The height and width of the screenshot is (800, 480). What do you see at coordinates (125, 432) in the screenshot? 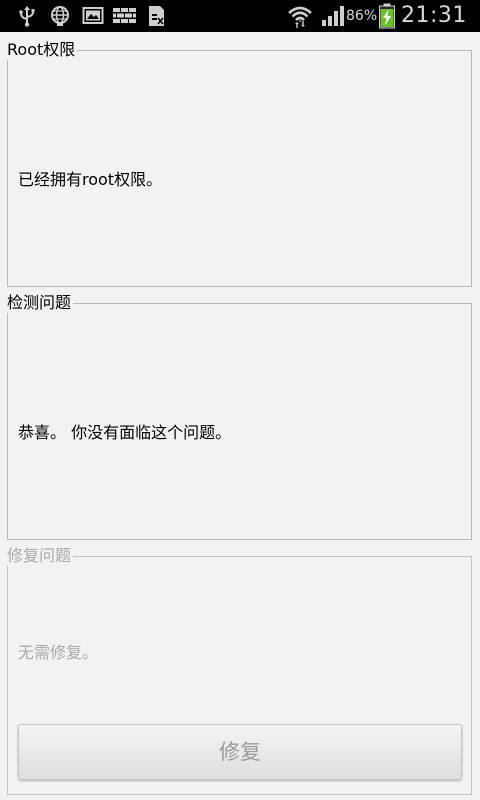
I see `detect-problem-message: 恭喜。 你没有面临这个问题。` at bounding box center [125, 432].